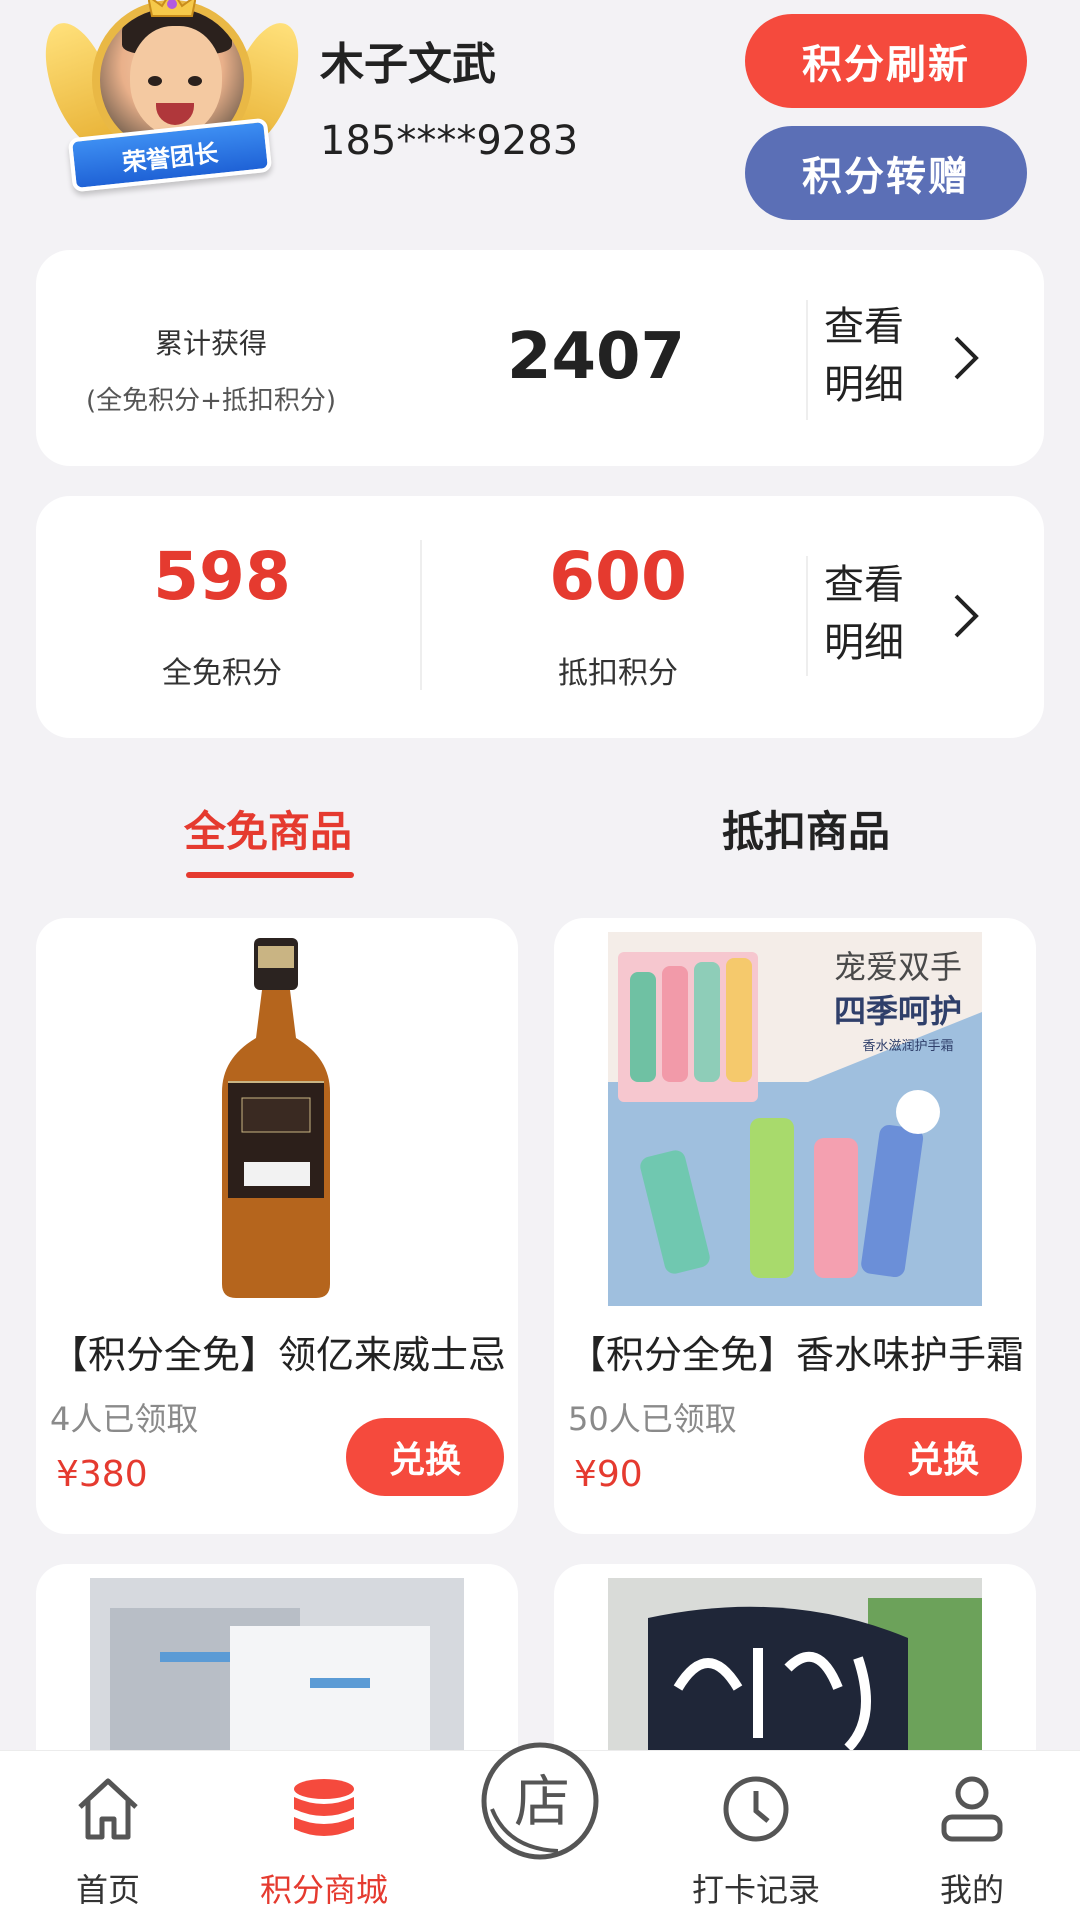  Describe the element at coordinates (277, 1119) in the screenshot. I see `whisky-bottle-image` at that location.